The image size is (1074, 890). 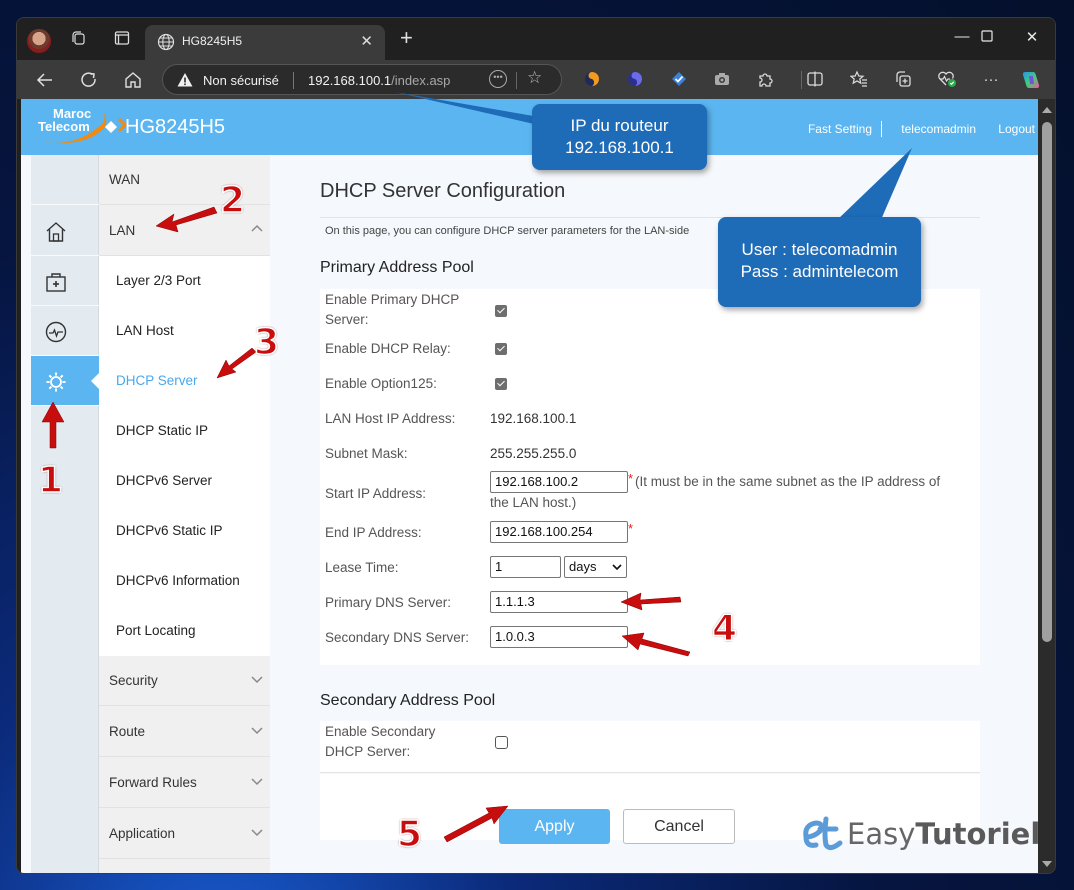 What do you see at coordinates (498, 79) in the screenshot?
I see `more-options-icon: •••` at bounding box center [498, 79].